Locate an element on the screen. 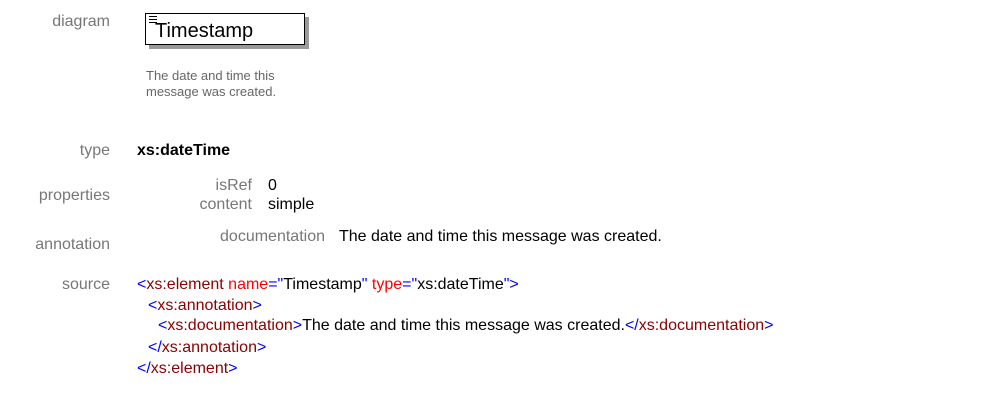  source-name-value: Timestamp is located at coordinates (322, 284).